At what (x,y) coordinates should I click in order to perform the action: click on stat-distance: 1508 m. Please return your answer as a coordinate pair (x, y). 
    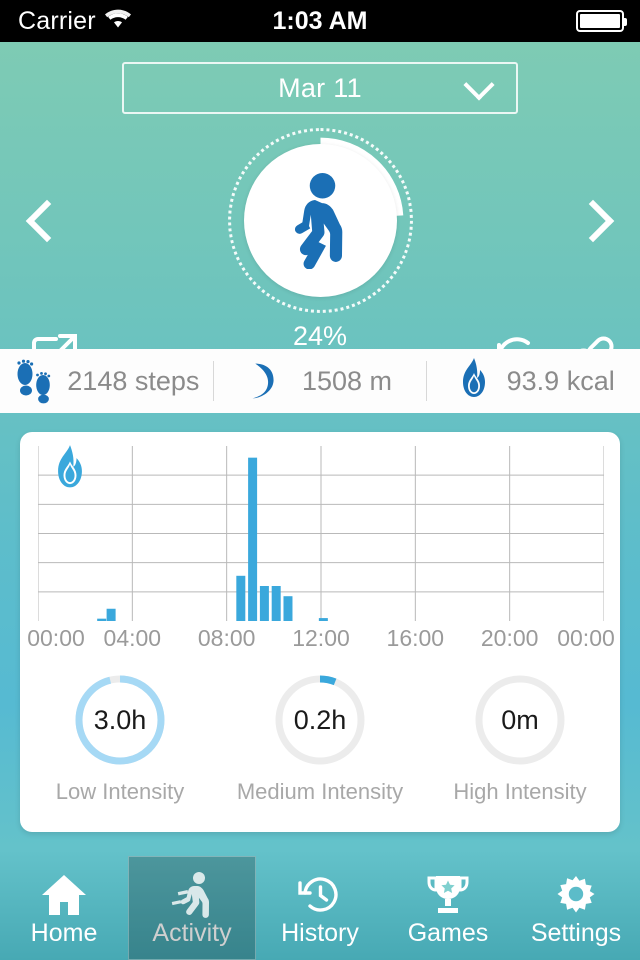
    Looking at the image, I should click on (320, 381).